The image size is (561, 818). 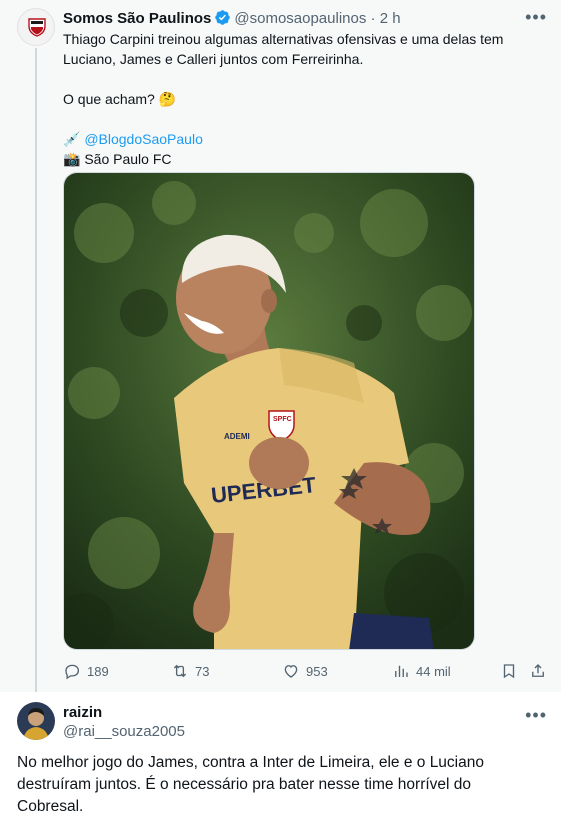 I want to click on reply-icon, so click(x=72, y=672).